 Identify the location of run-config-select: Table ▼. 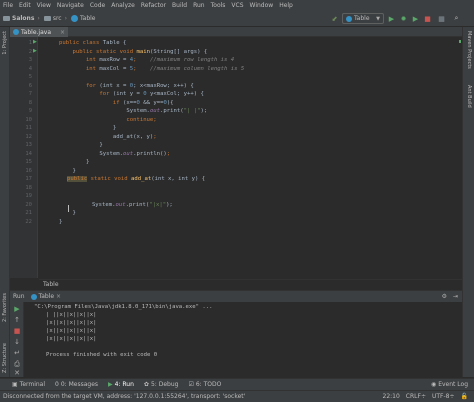
(363, 18).